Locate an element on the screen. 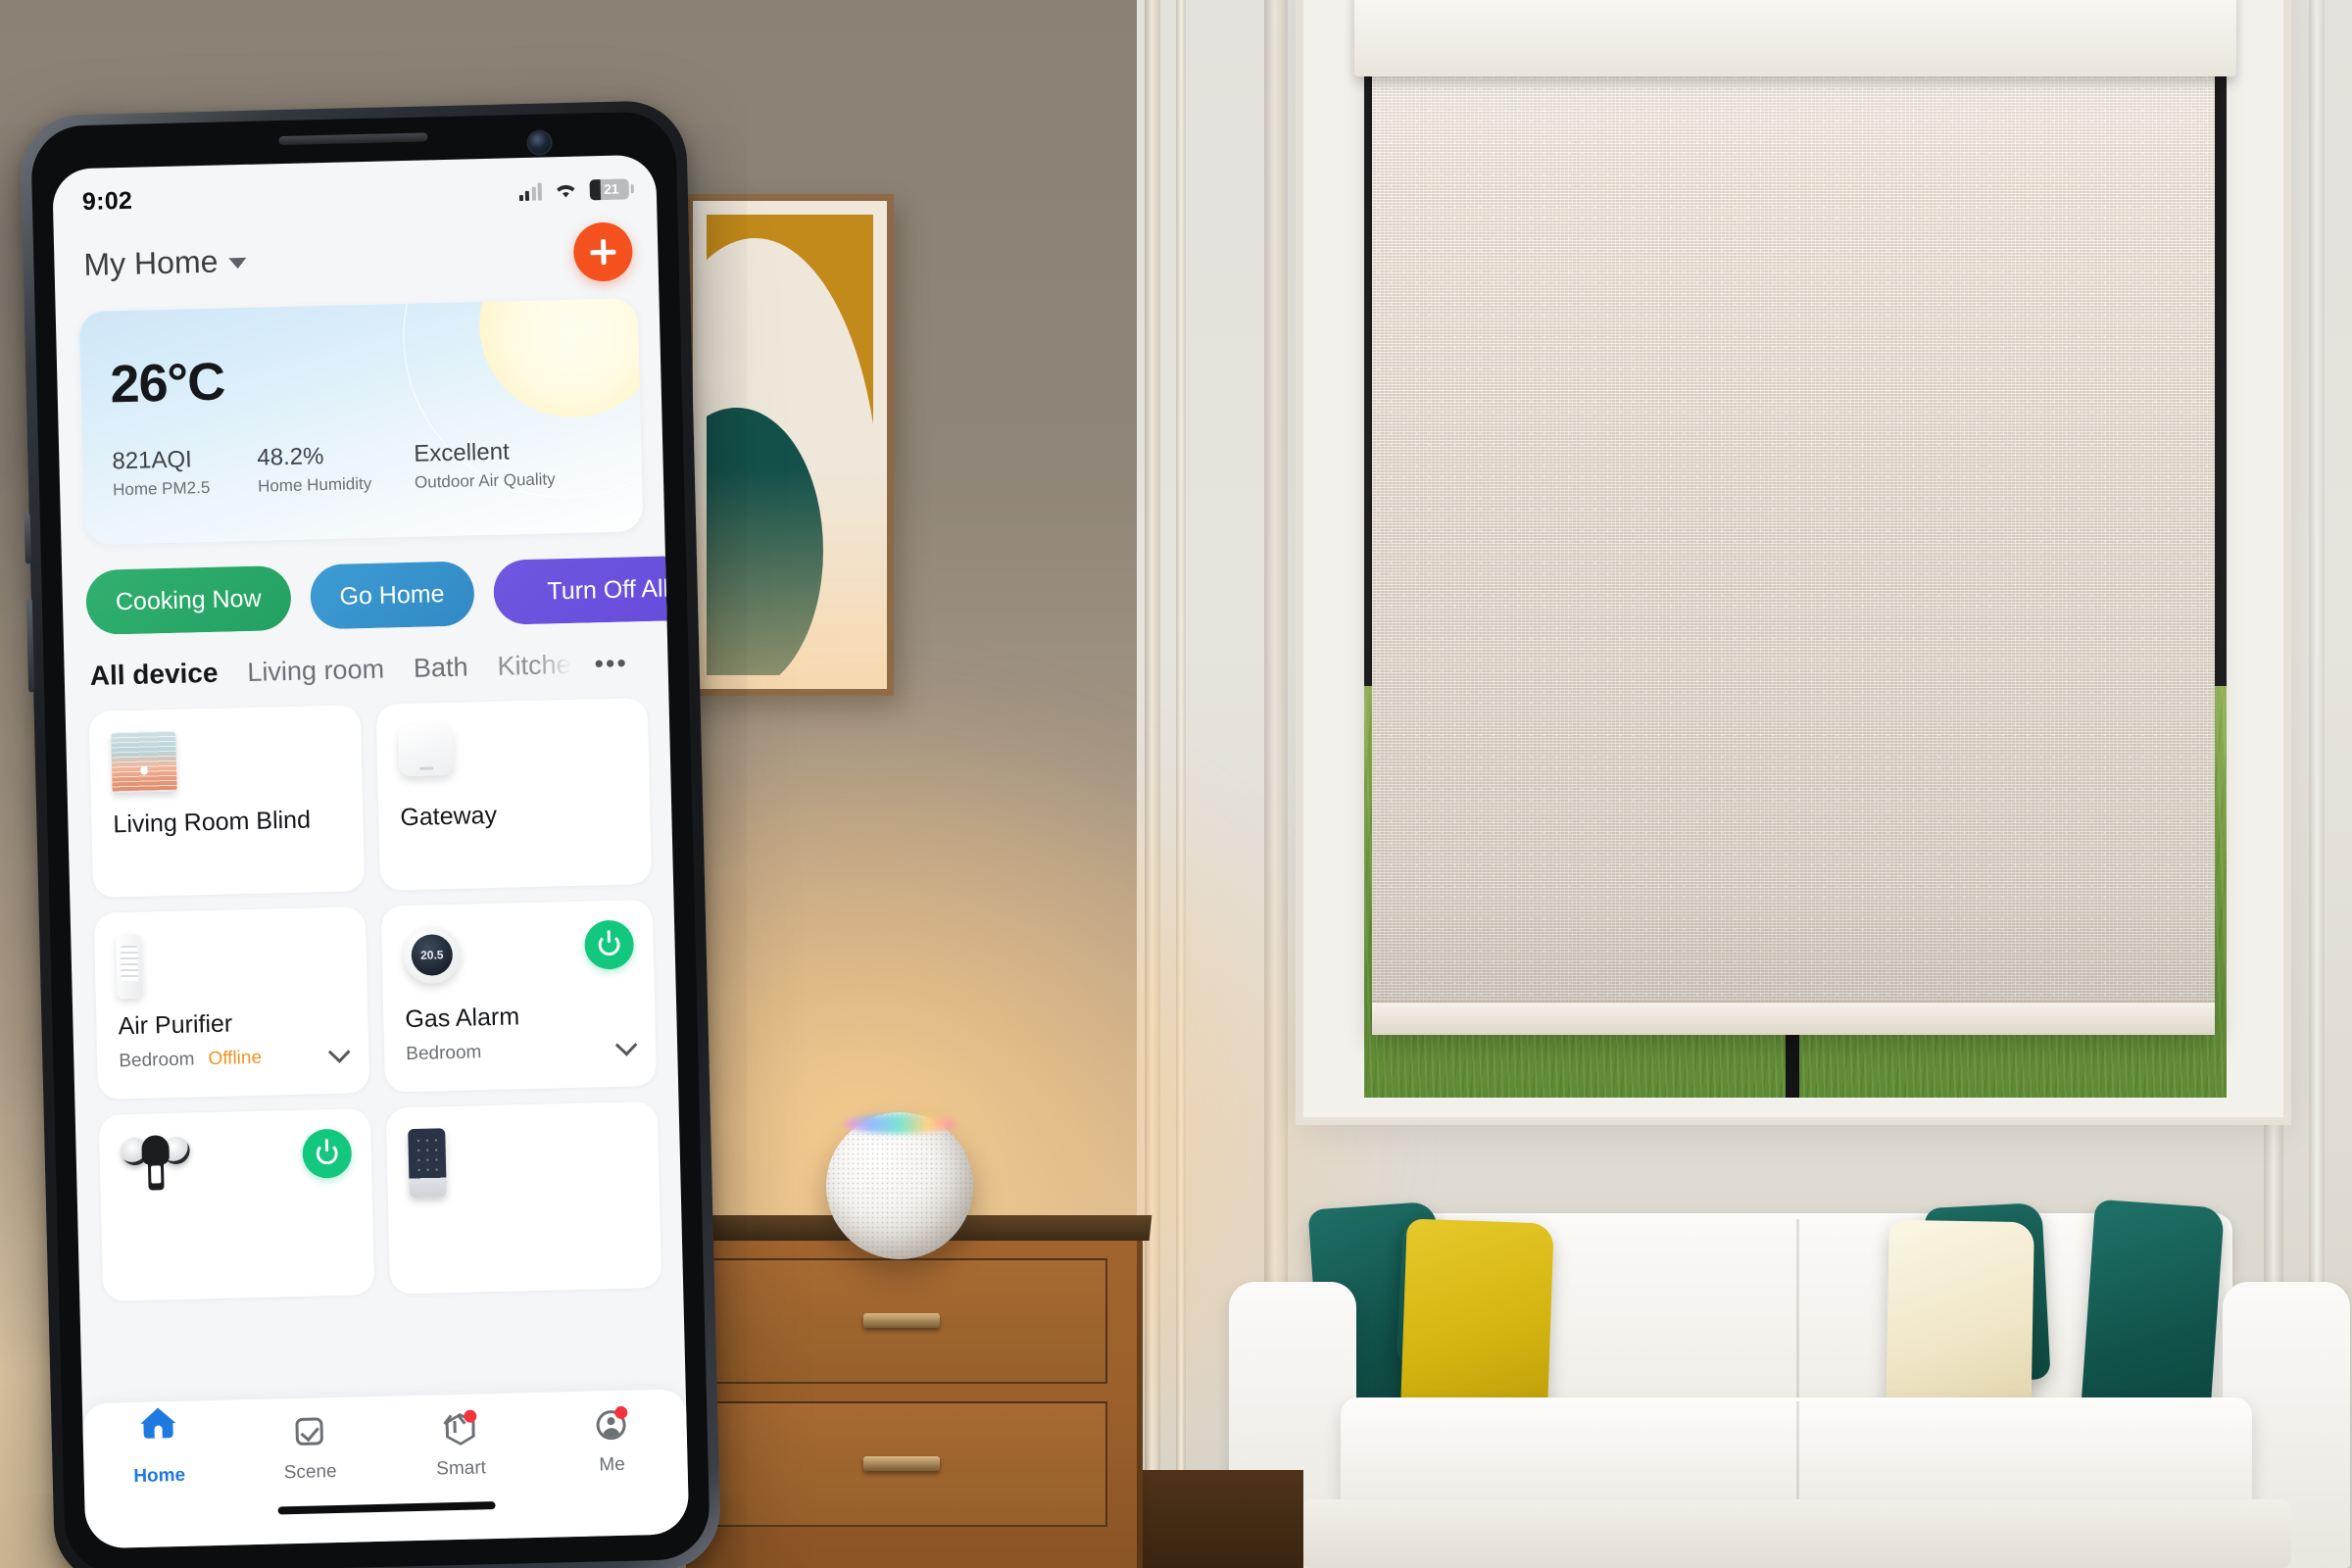 This screenshot has height=1568, width=2352. home-name-label: My Home is located at coordinates (151, 262).